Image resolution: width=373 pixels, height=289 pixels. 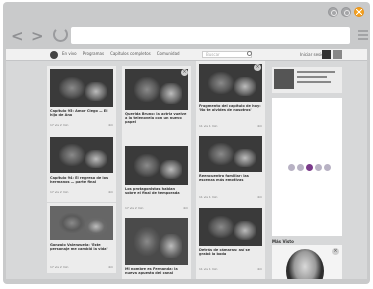 What do you see at coordinates (284, 79) in the screenshot?
I see `promo-thumbnail` at bounding box center [284, 79].